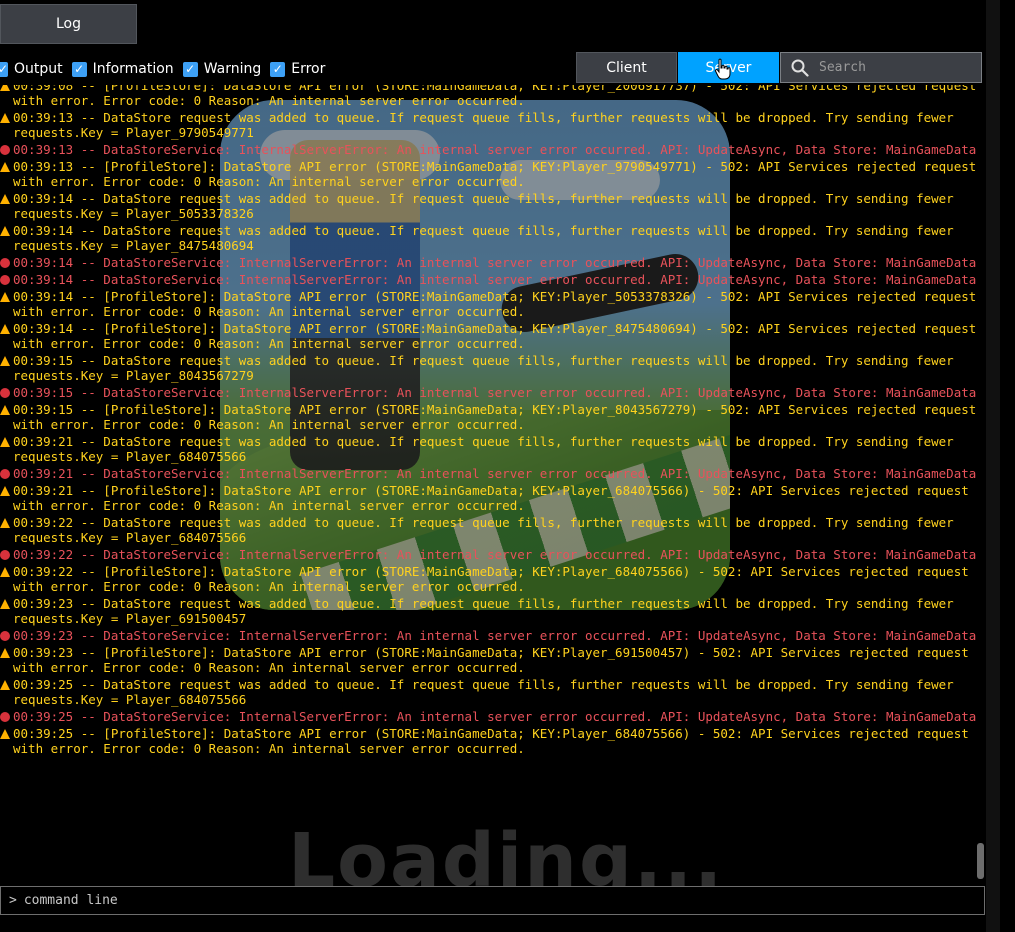 The width and height of the screenshot is (1015, 932). I want to click on log-tab: Log, so click(68, 24).